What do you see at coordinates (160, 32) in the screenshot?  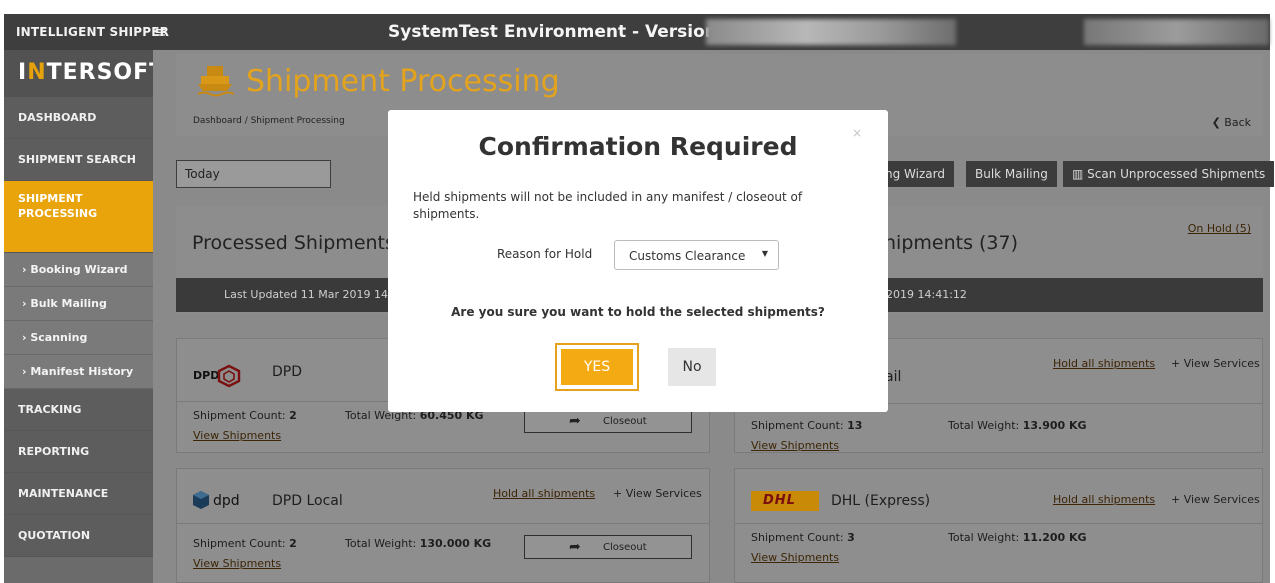 I see `hamburger-menu-icon: ≡` at bounding box center [160, 32].